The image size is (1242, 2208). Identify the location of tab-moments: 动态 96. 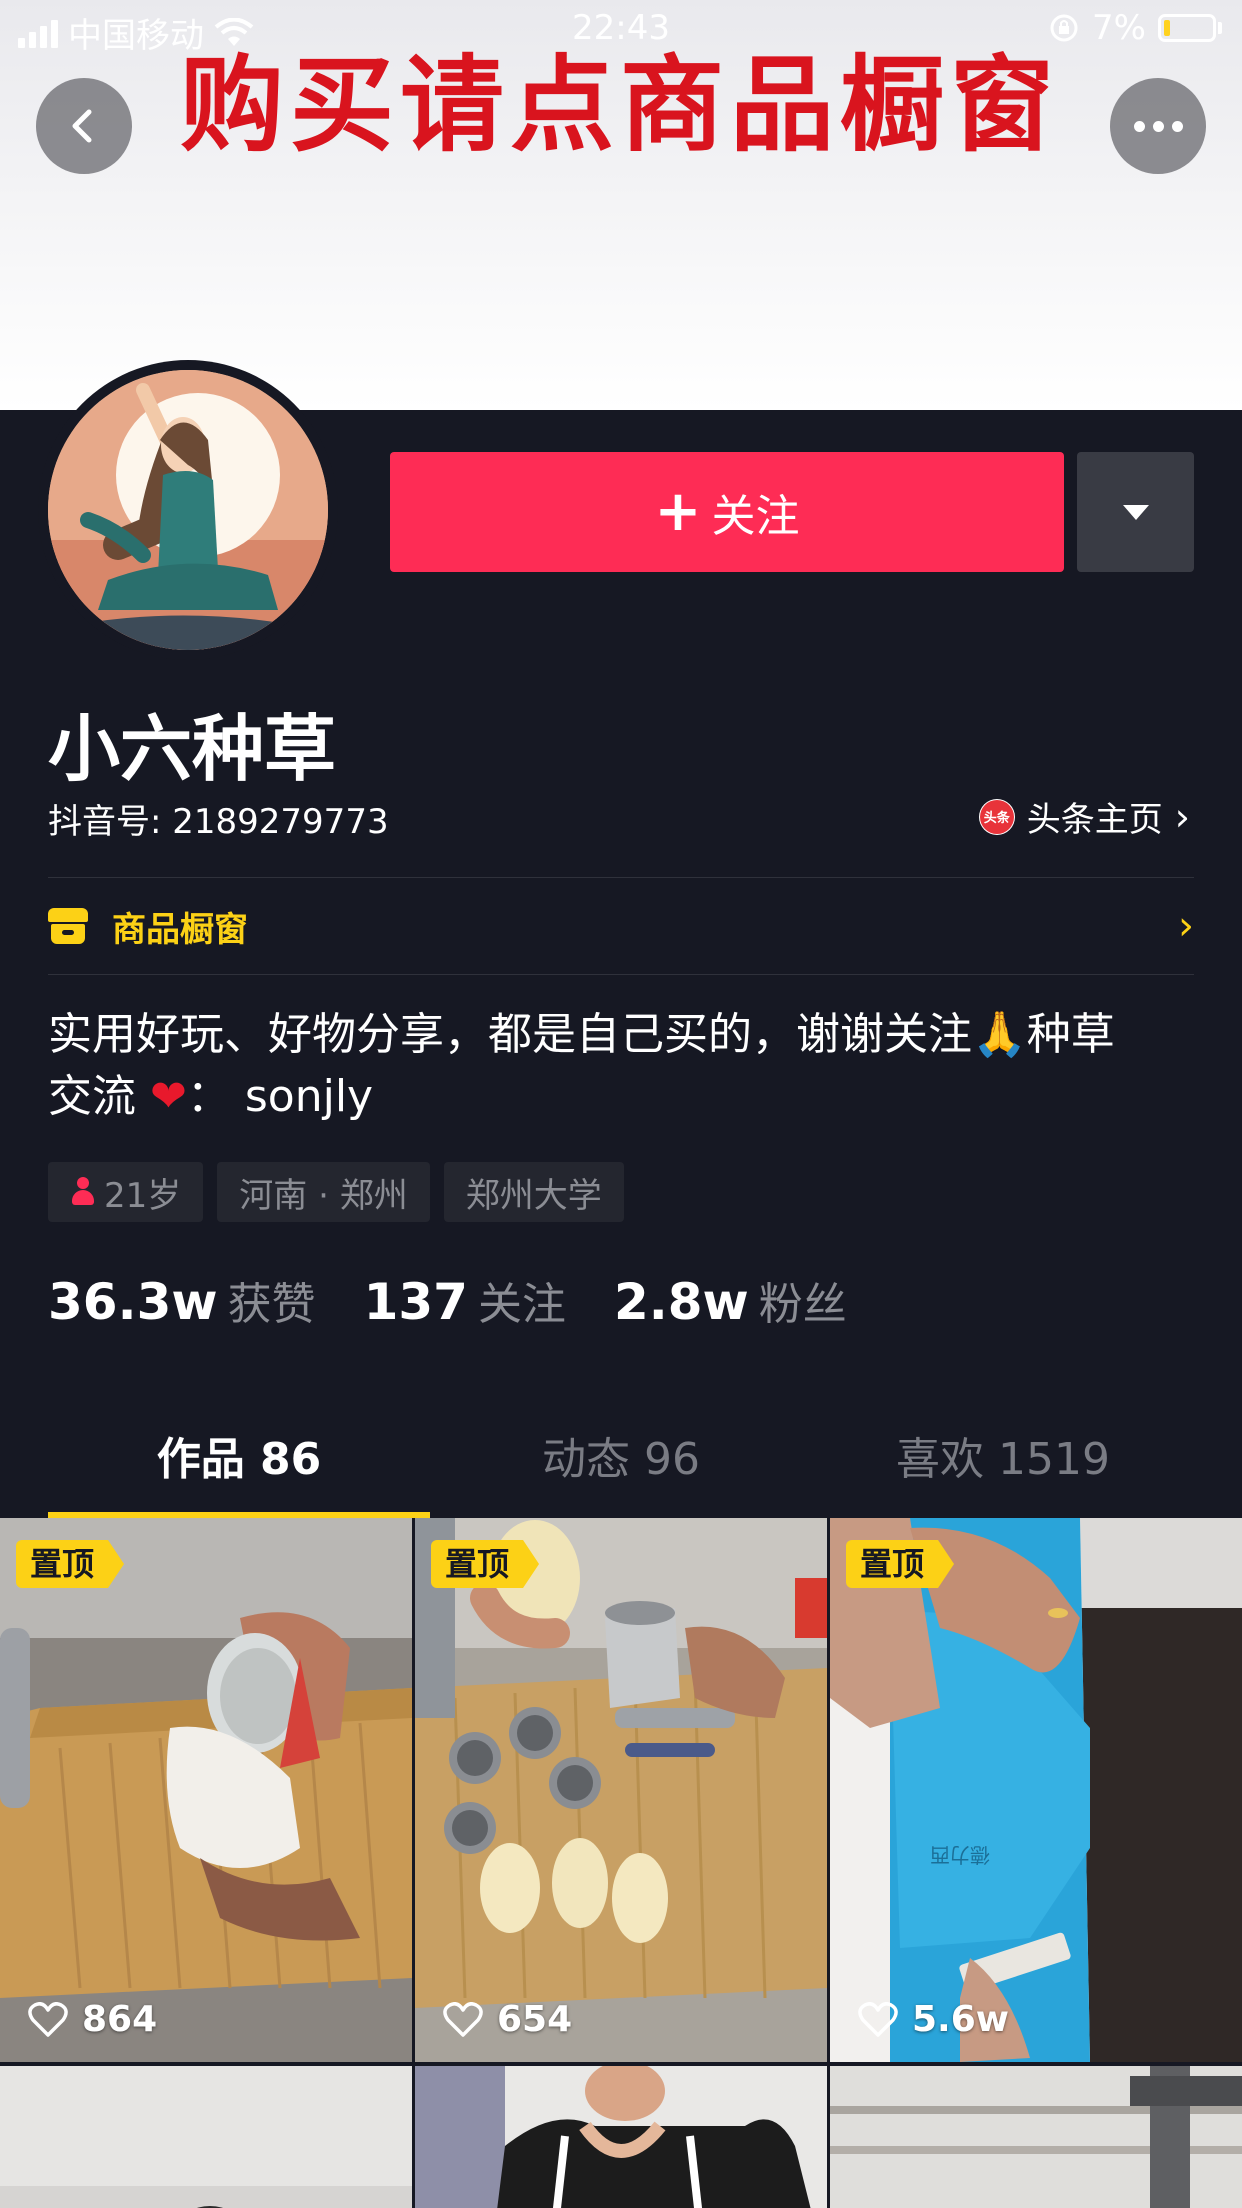
(621, 1465).